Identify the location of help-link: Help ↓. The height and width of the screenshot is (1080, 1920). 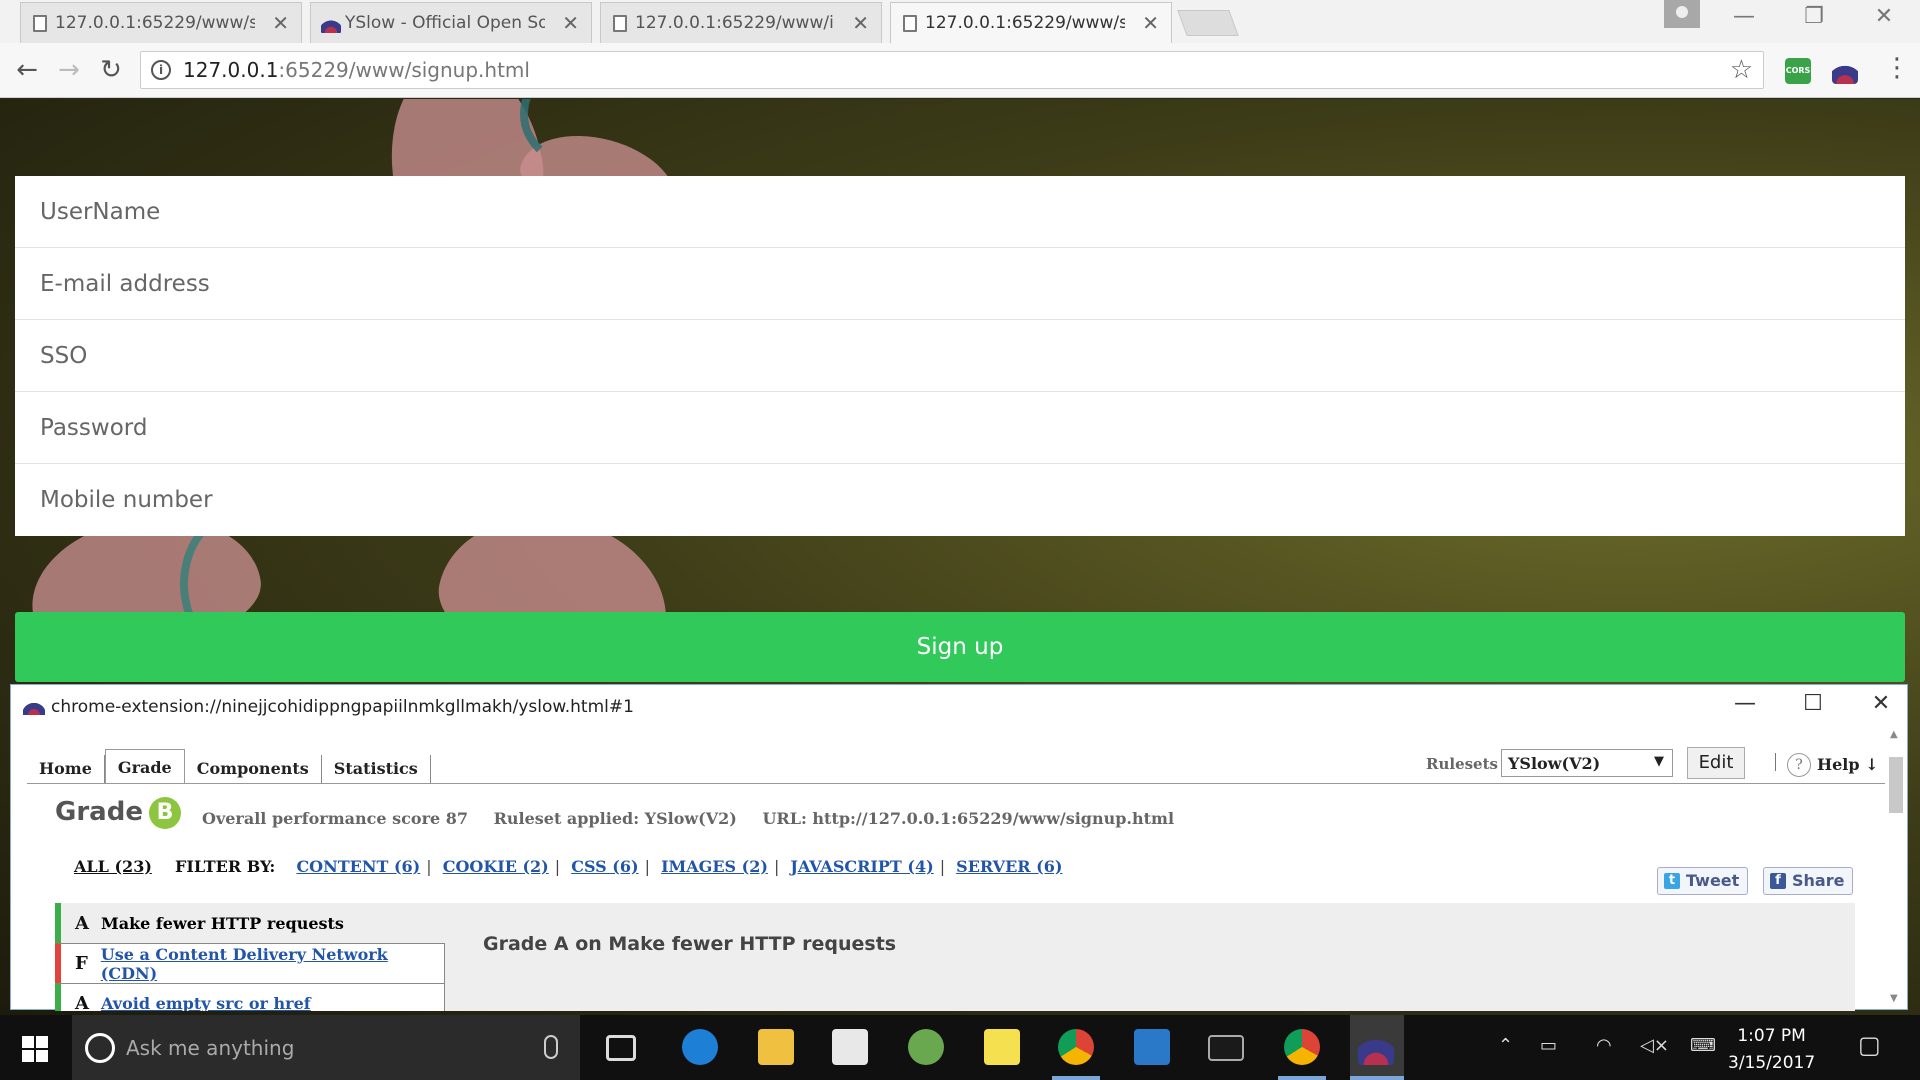
(1848, 764).